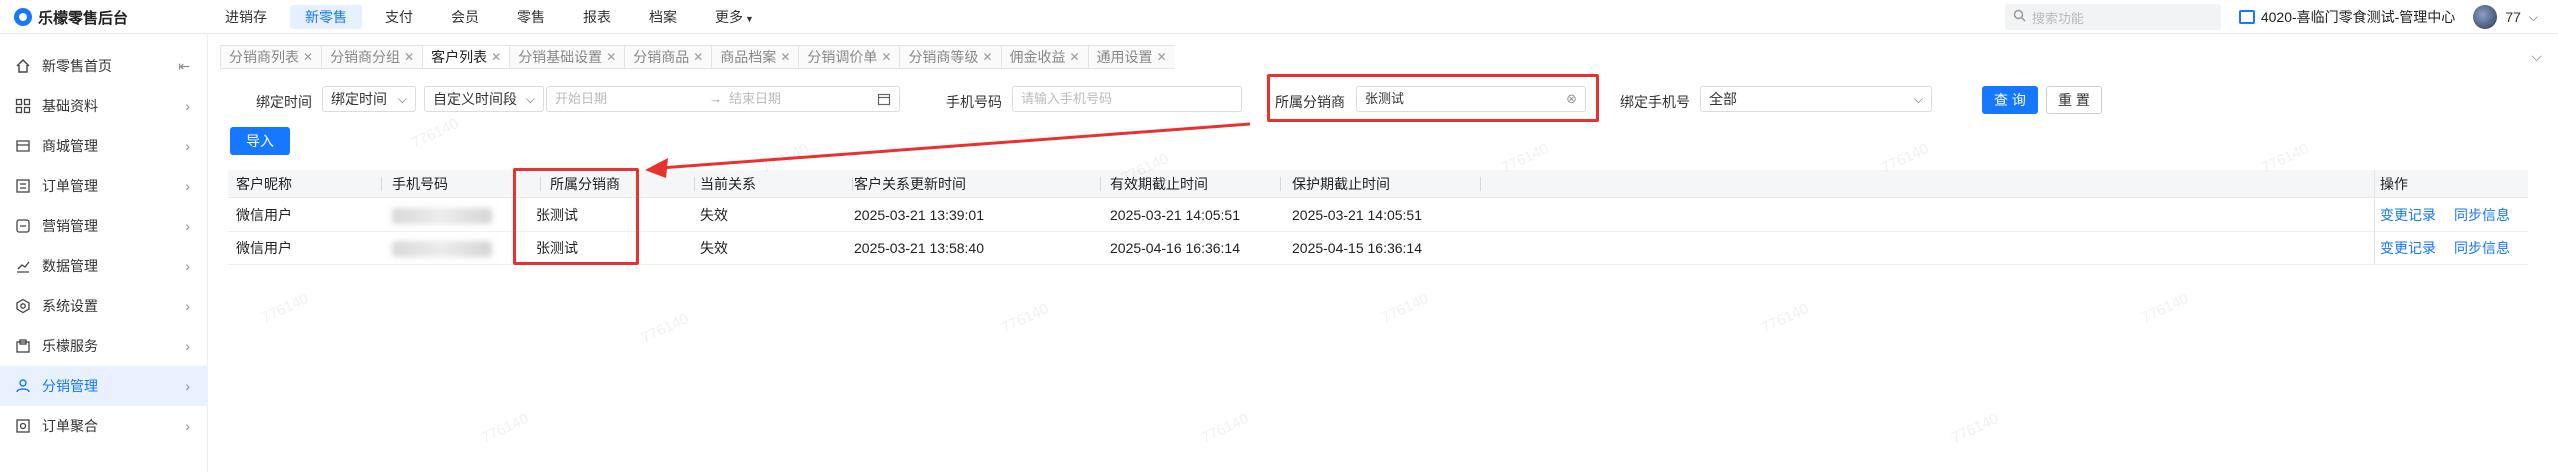 Image resolution: width=2558 pixels, height=472 pixels. What do you see at coordinates (948, 150) in the screenshot?
I see `annotation-arrow` at bounding box center [948, 150].